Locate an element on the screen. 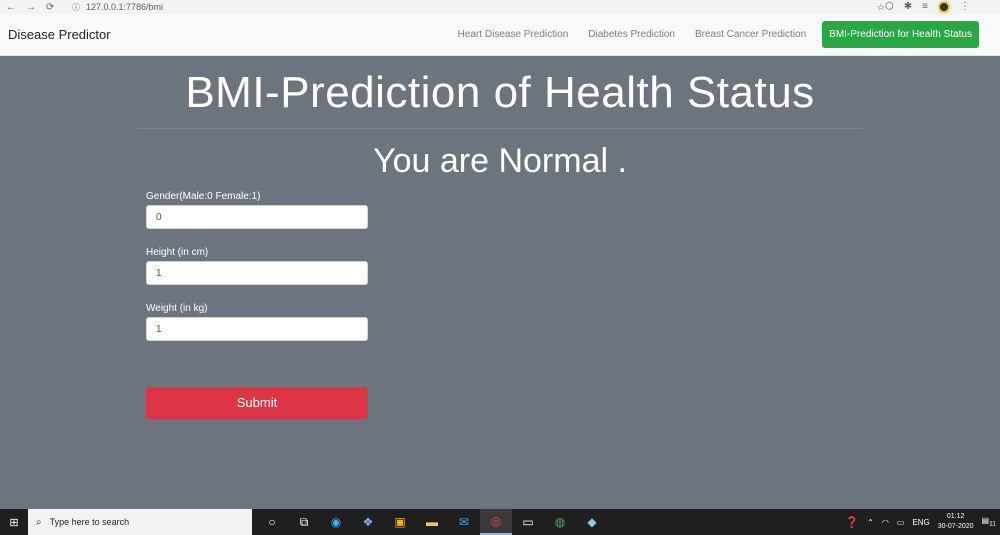 Image resolution: width=1000 pixels, height=535 pixels. media-icon: ≡ is located at coordinates (925, 7).